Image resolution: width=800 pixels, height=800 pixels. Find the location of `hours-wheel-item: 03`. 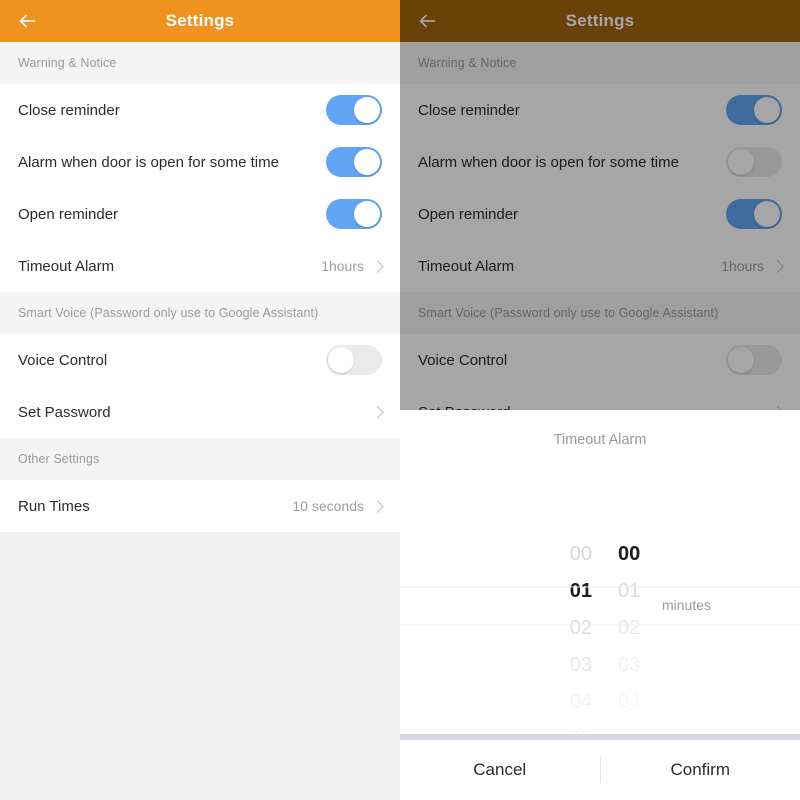

hours-wheel-item: 03 is located at coordinates (500, 665).